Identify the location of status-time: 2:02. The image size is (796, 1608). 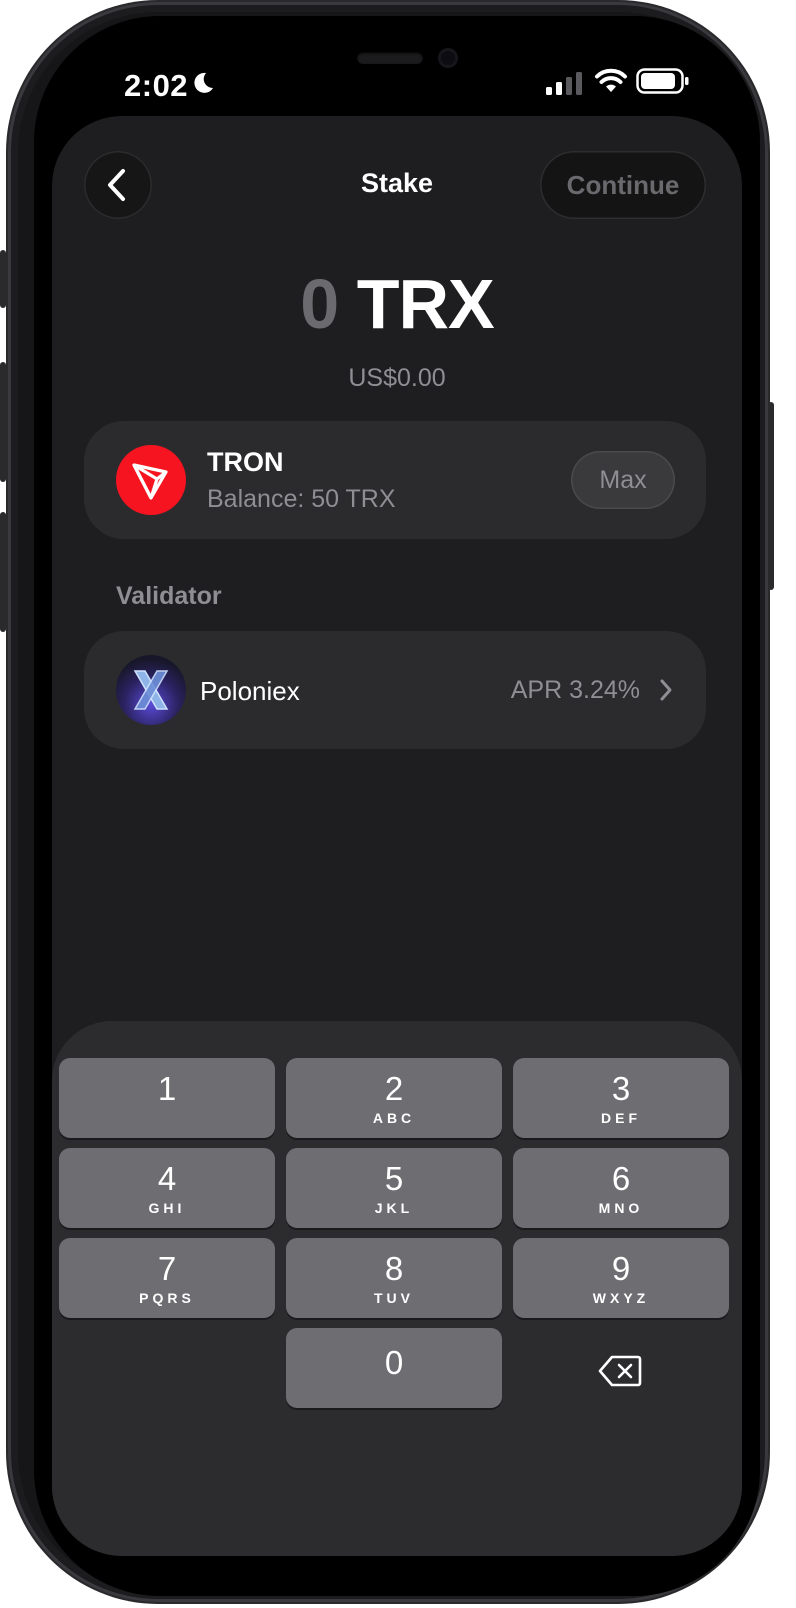
(156, 85).